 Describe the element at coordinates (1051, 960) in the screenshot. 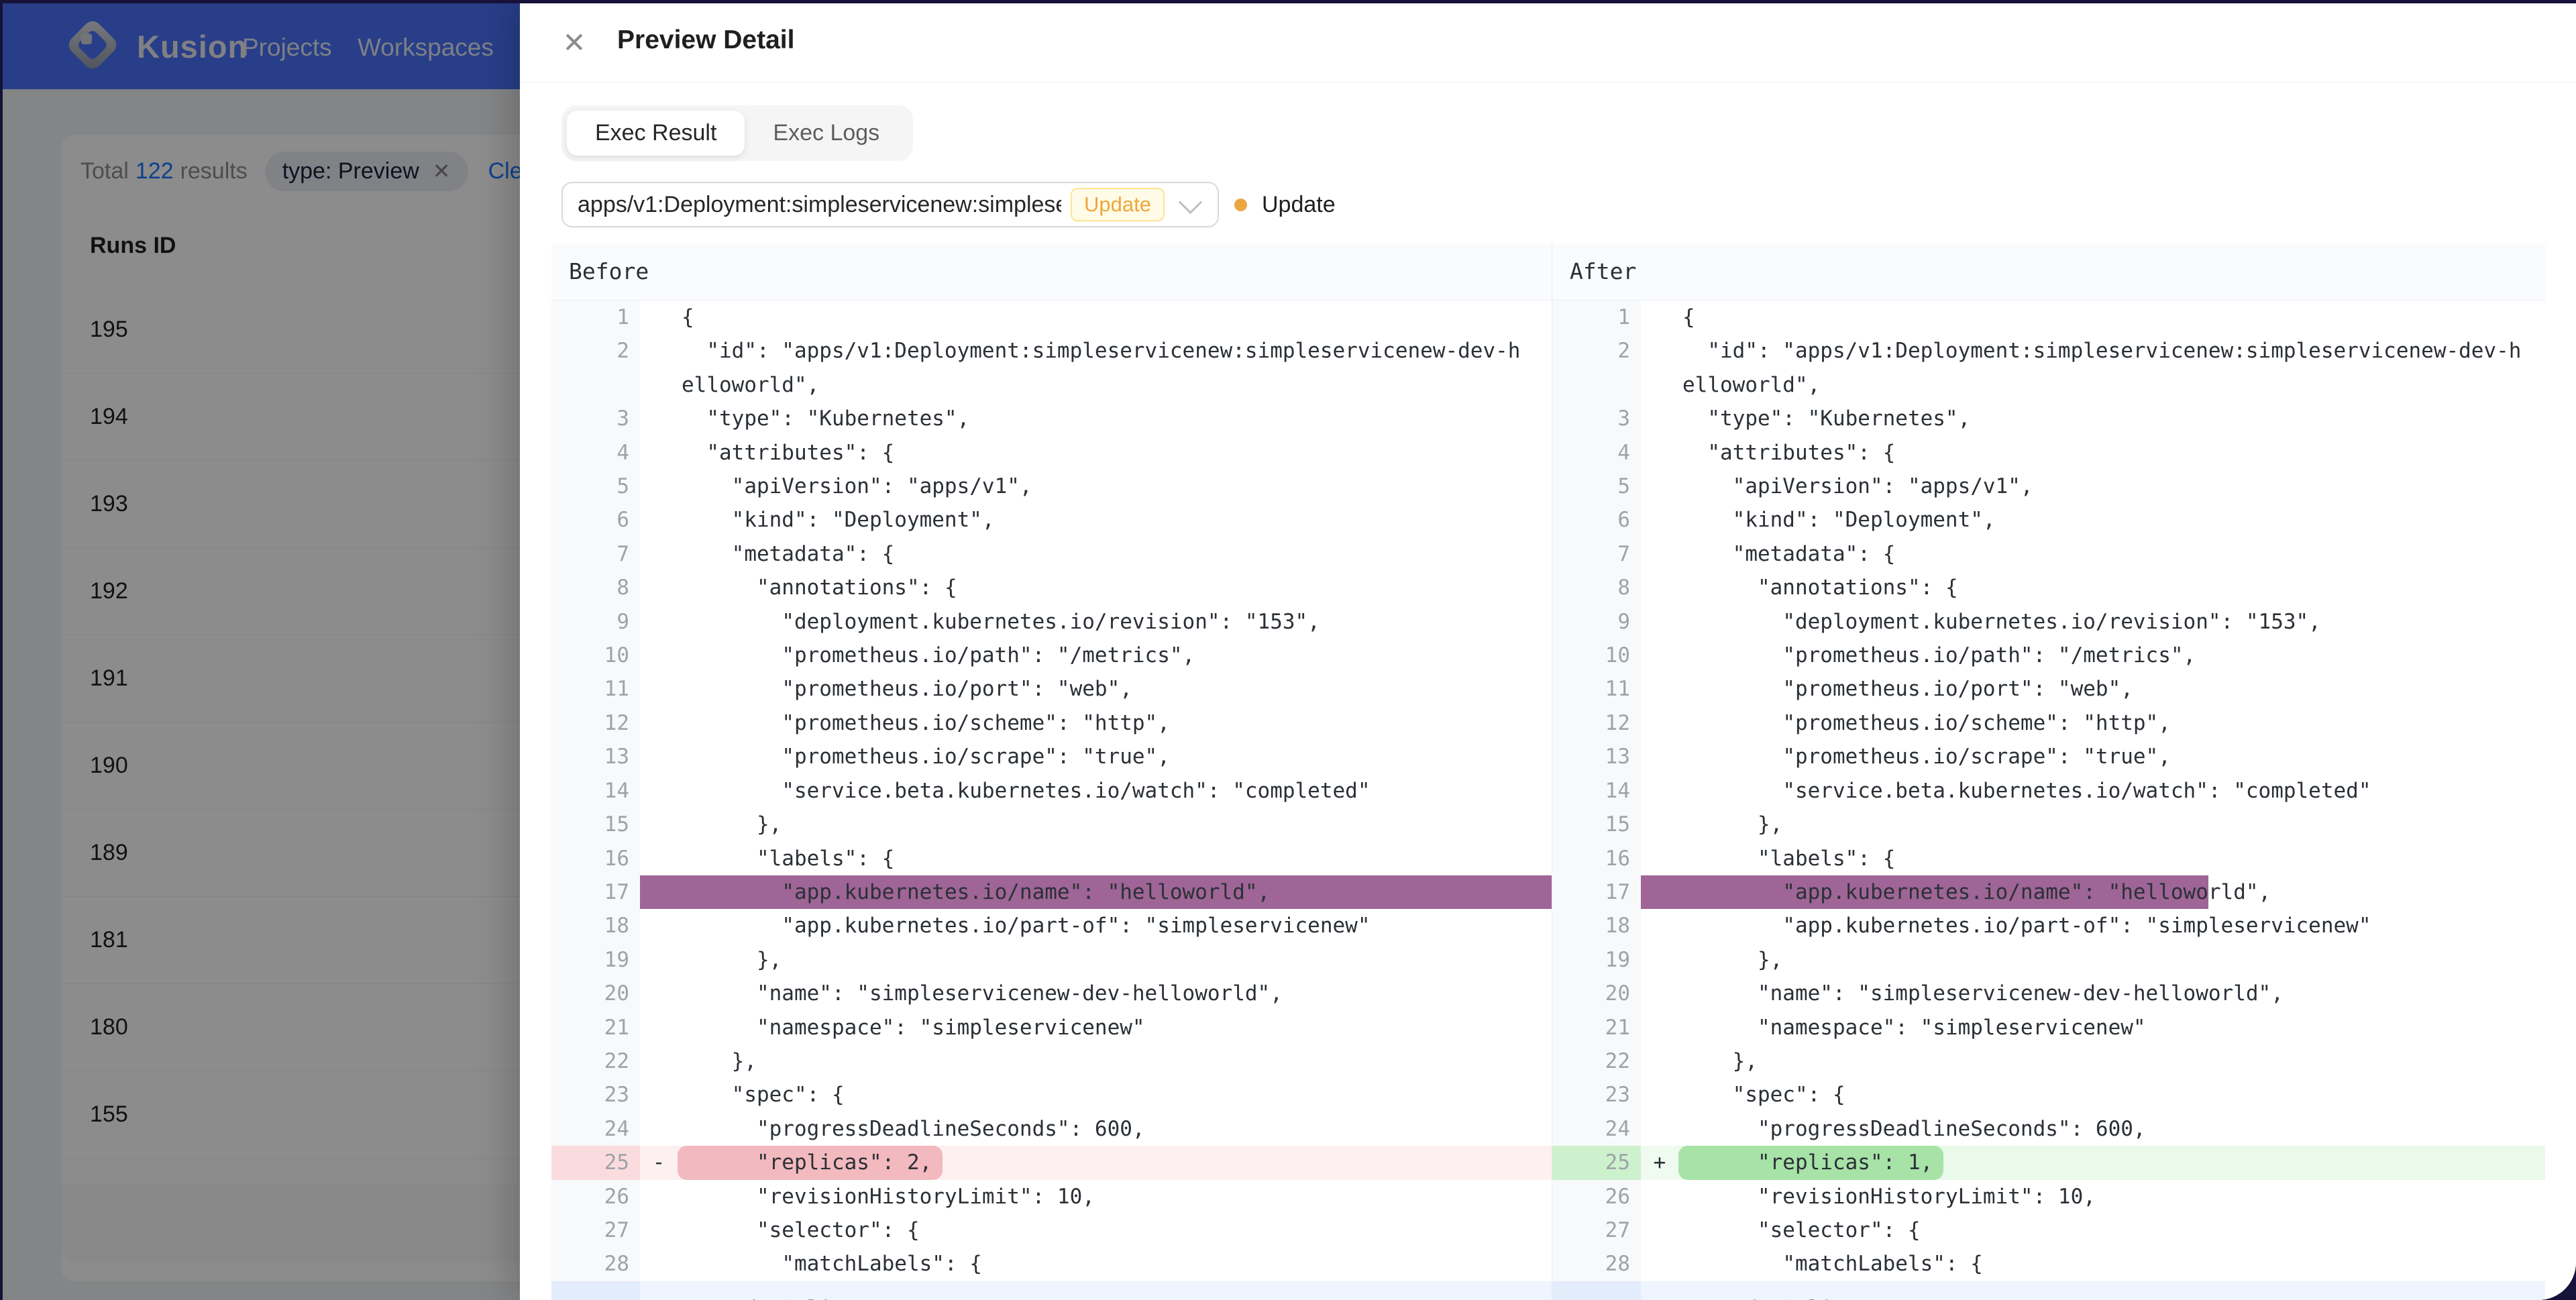

I see `diff-line: 19 },` at that location.